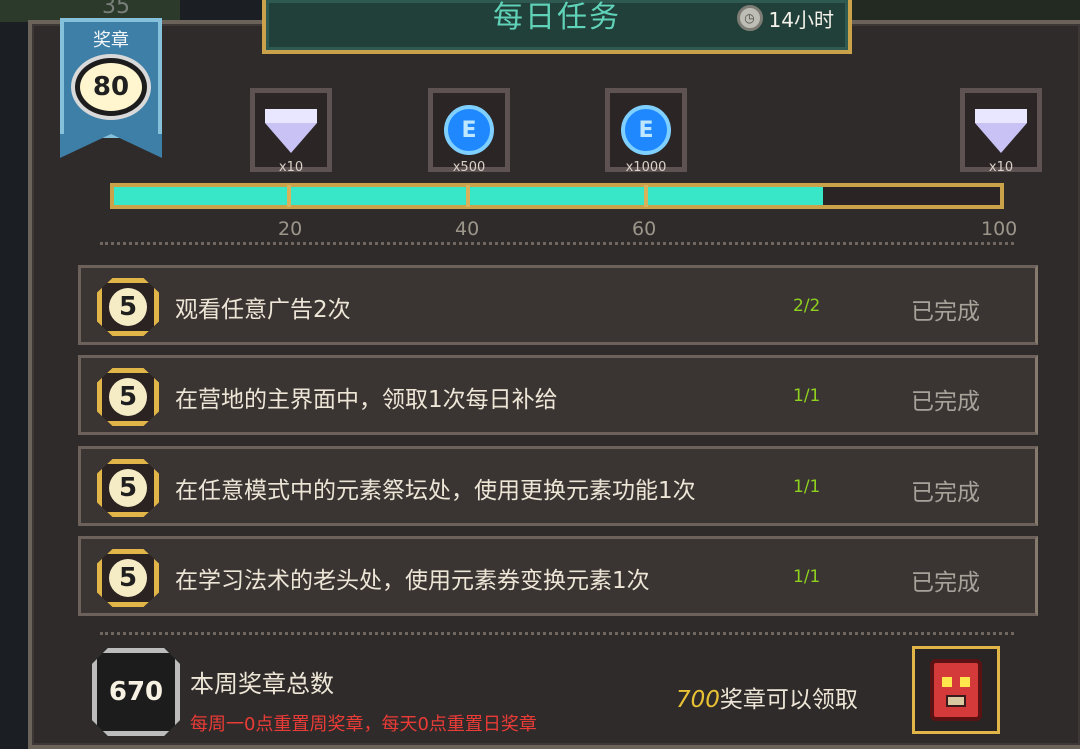 This screenshot has height=749, width=1080. What do you see at coordinates (290, 229) in the screenshot?
I see `milestone-label: 20` at bounding box center [290, 229].